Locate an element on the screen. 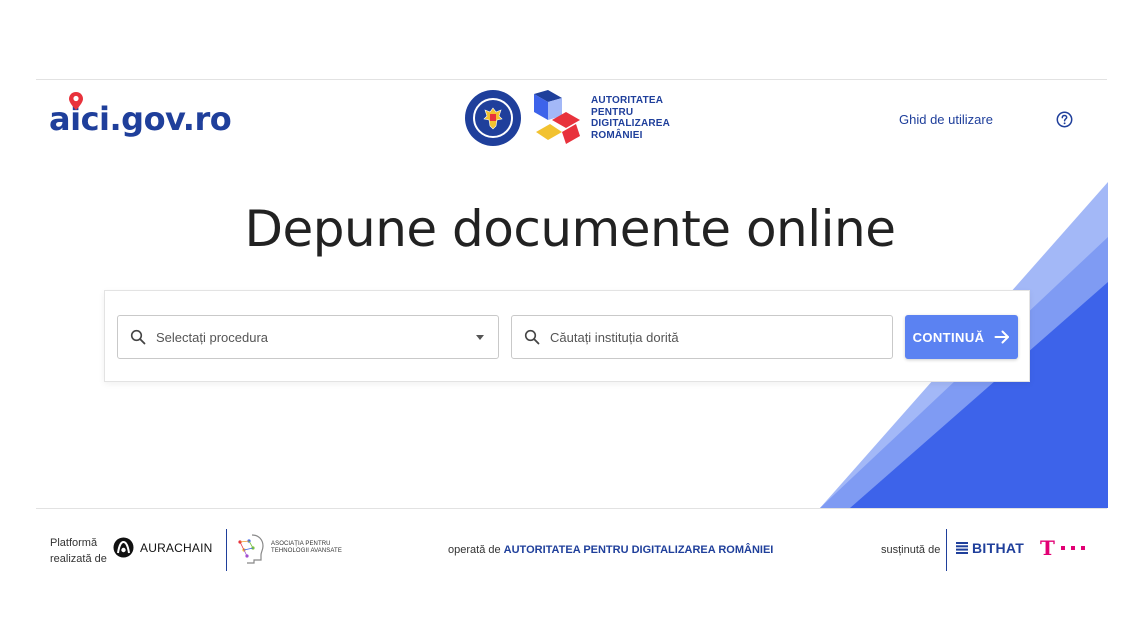 This screenshot has width=1140, height=642. apta-logo: ASOCIAȚIA PENTRU TEHNOLOGII AVANSATE is located at coordinates (288, 548).